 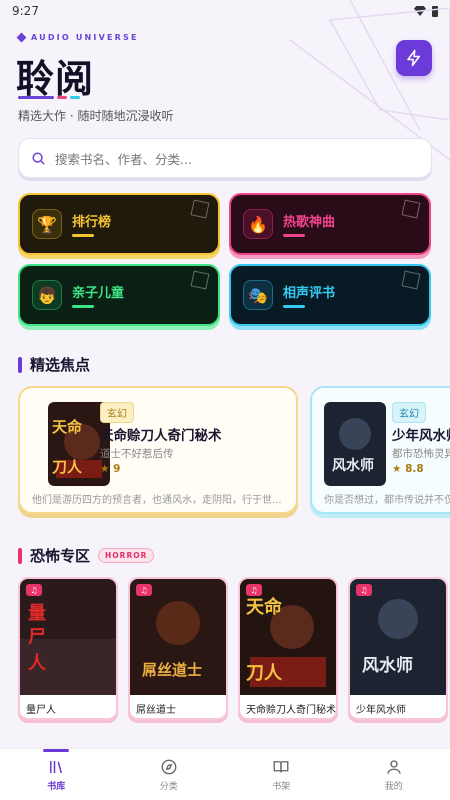 I want to click on horror-book-card: 屌丝道士 ♫ 屌丝道士, so click(x=178, y=648).